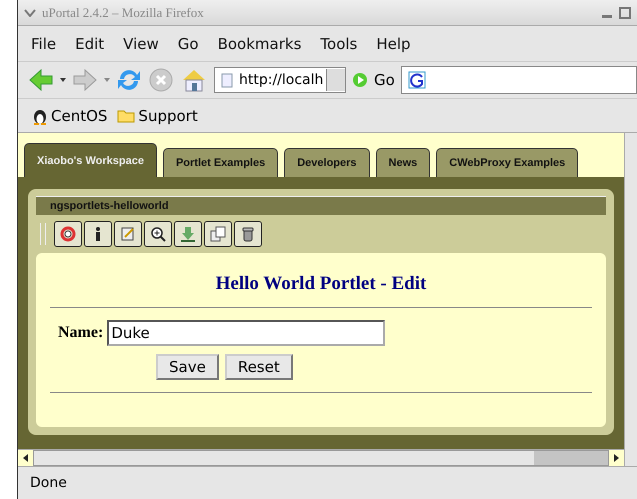 This screenshot has height=499, width=637. What do you see at coordinates (218, 234) in the screenshot?
I see `pages-icon` at bounding box center [218, 234].